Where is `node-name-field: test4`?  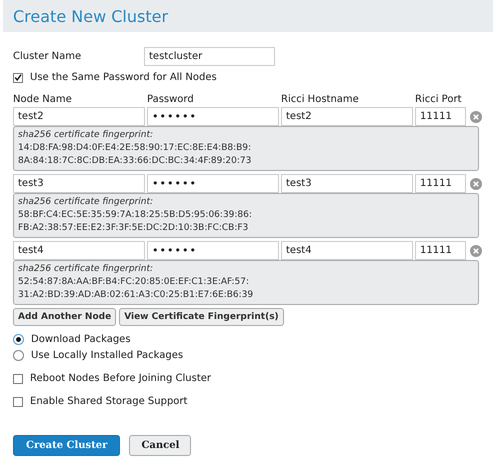 node-name-field: test4 is located at coordinates (79, 250).